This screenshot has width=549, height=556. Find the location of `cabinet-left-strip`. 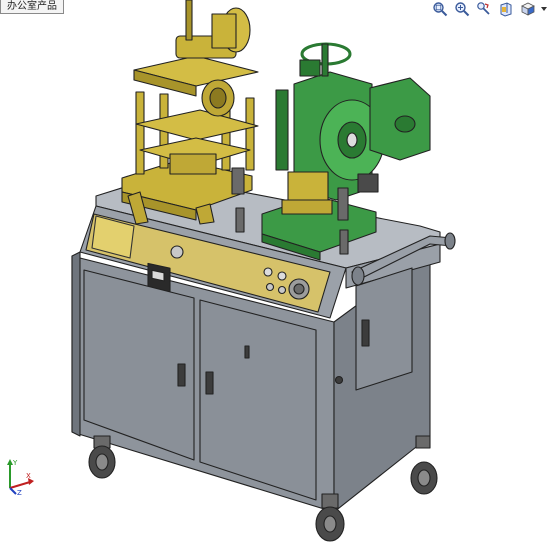

cabinet-left-strip is located at coordinates (76, 344).